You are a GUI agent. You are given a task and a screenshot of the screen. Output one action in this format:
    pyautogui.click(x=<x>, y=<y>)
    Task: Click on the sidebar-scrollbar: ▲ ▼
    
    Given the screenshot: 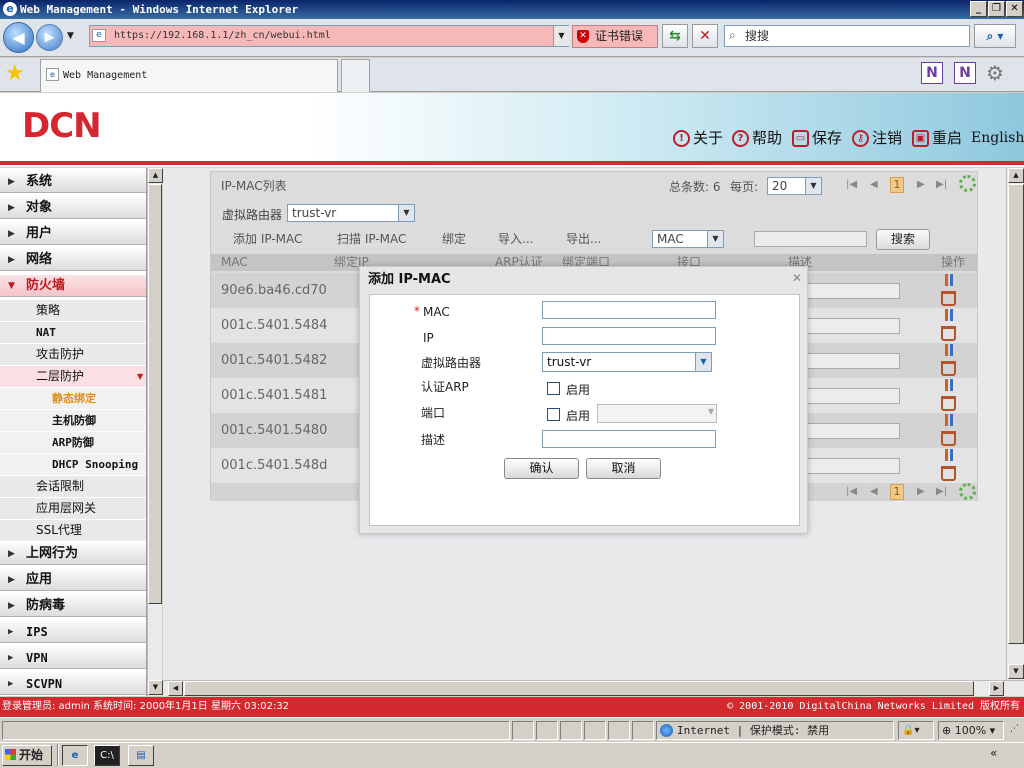 What is the action you would take?
    pyautogui.click(x=155, y=432)
    